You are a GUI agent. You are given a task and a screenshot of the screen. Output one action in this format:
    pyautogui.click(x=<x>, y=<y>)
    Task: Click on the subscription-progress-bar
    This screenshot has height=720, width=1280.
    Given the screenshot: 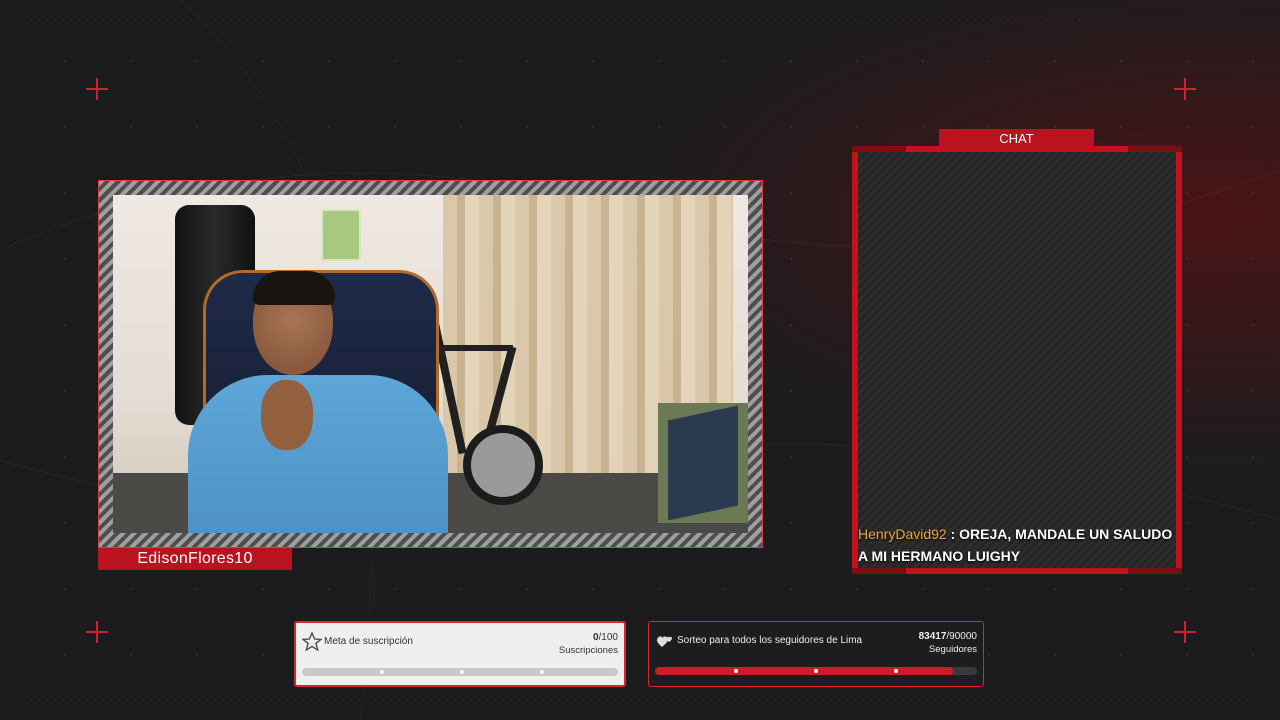 What is the action you would take?
    pyautogui.click(x=460, y=672)
    